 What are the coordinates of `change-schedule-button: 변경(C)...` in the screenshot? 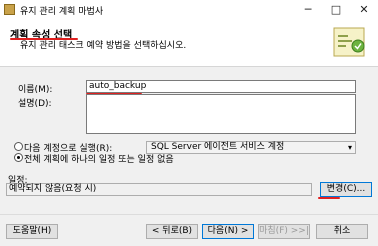 It's located at (346, 189).